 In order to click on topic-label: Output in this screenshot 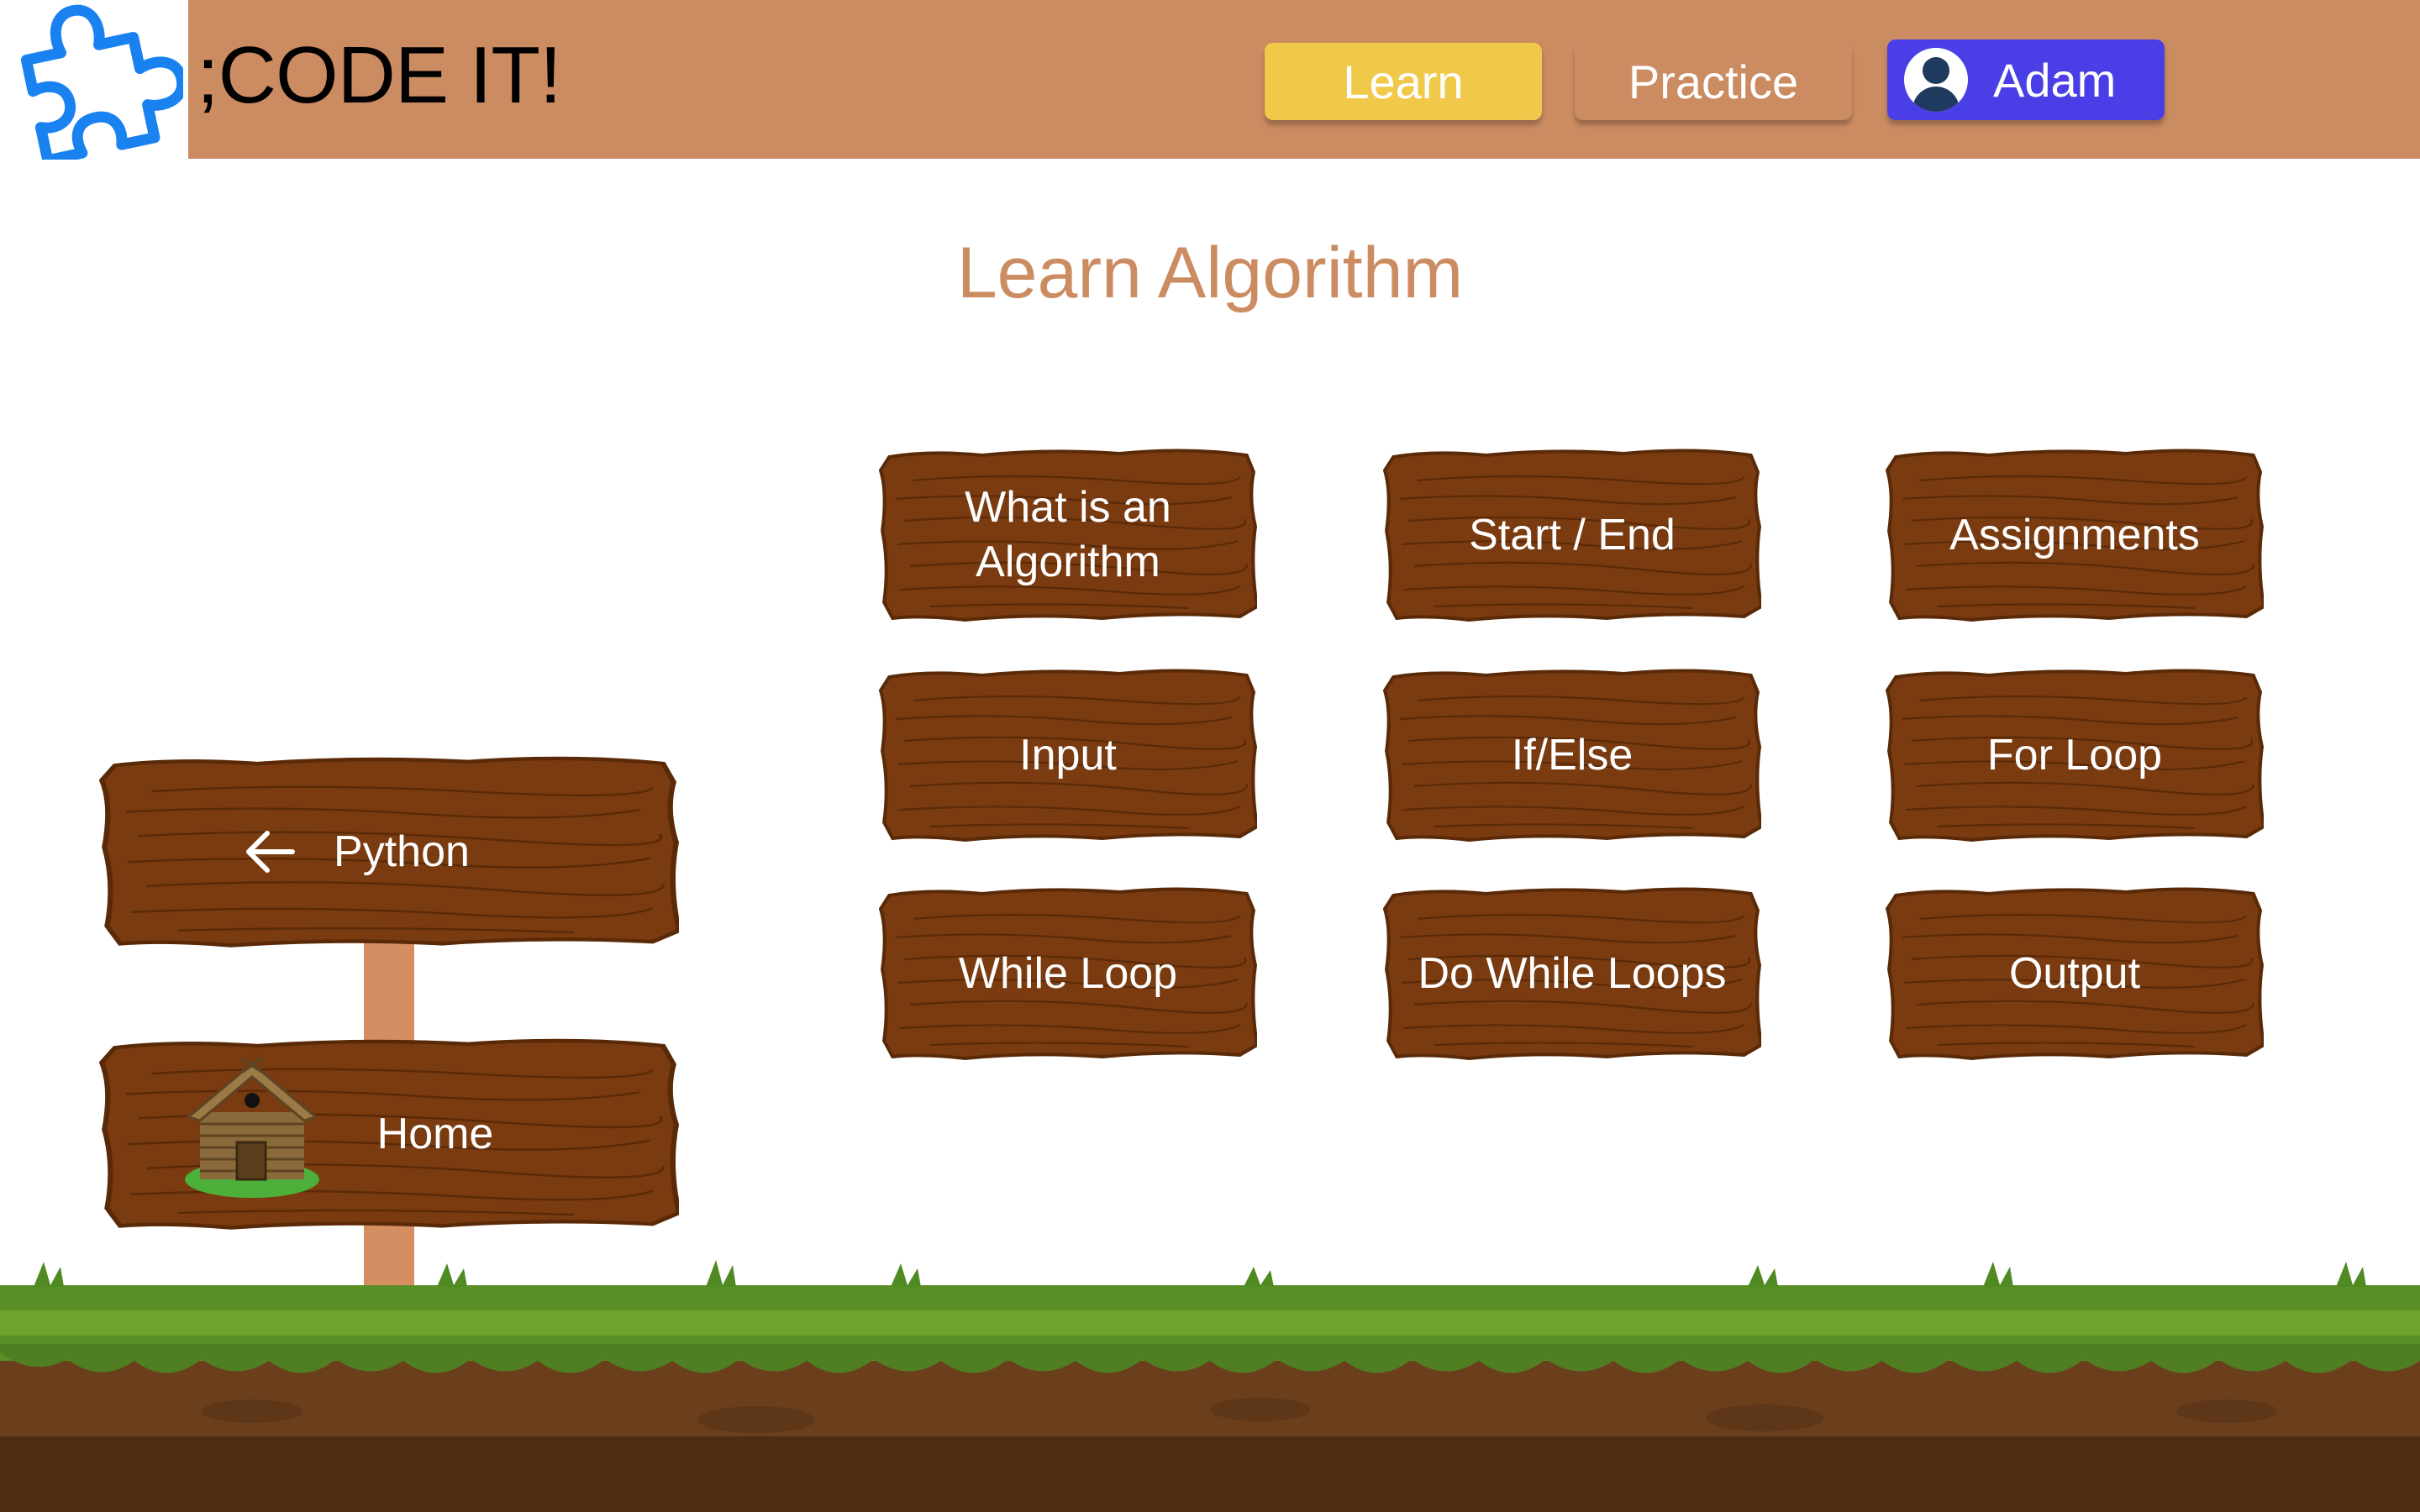, I will do `click(2074, 973)`.